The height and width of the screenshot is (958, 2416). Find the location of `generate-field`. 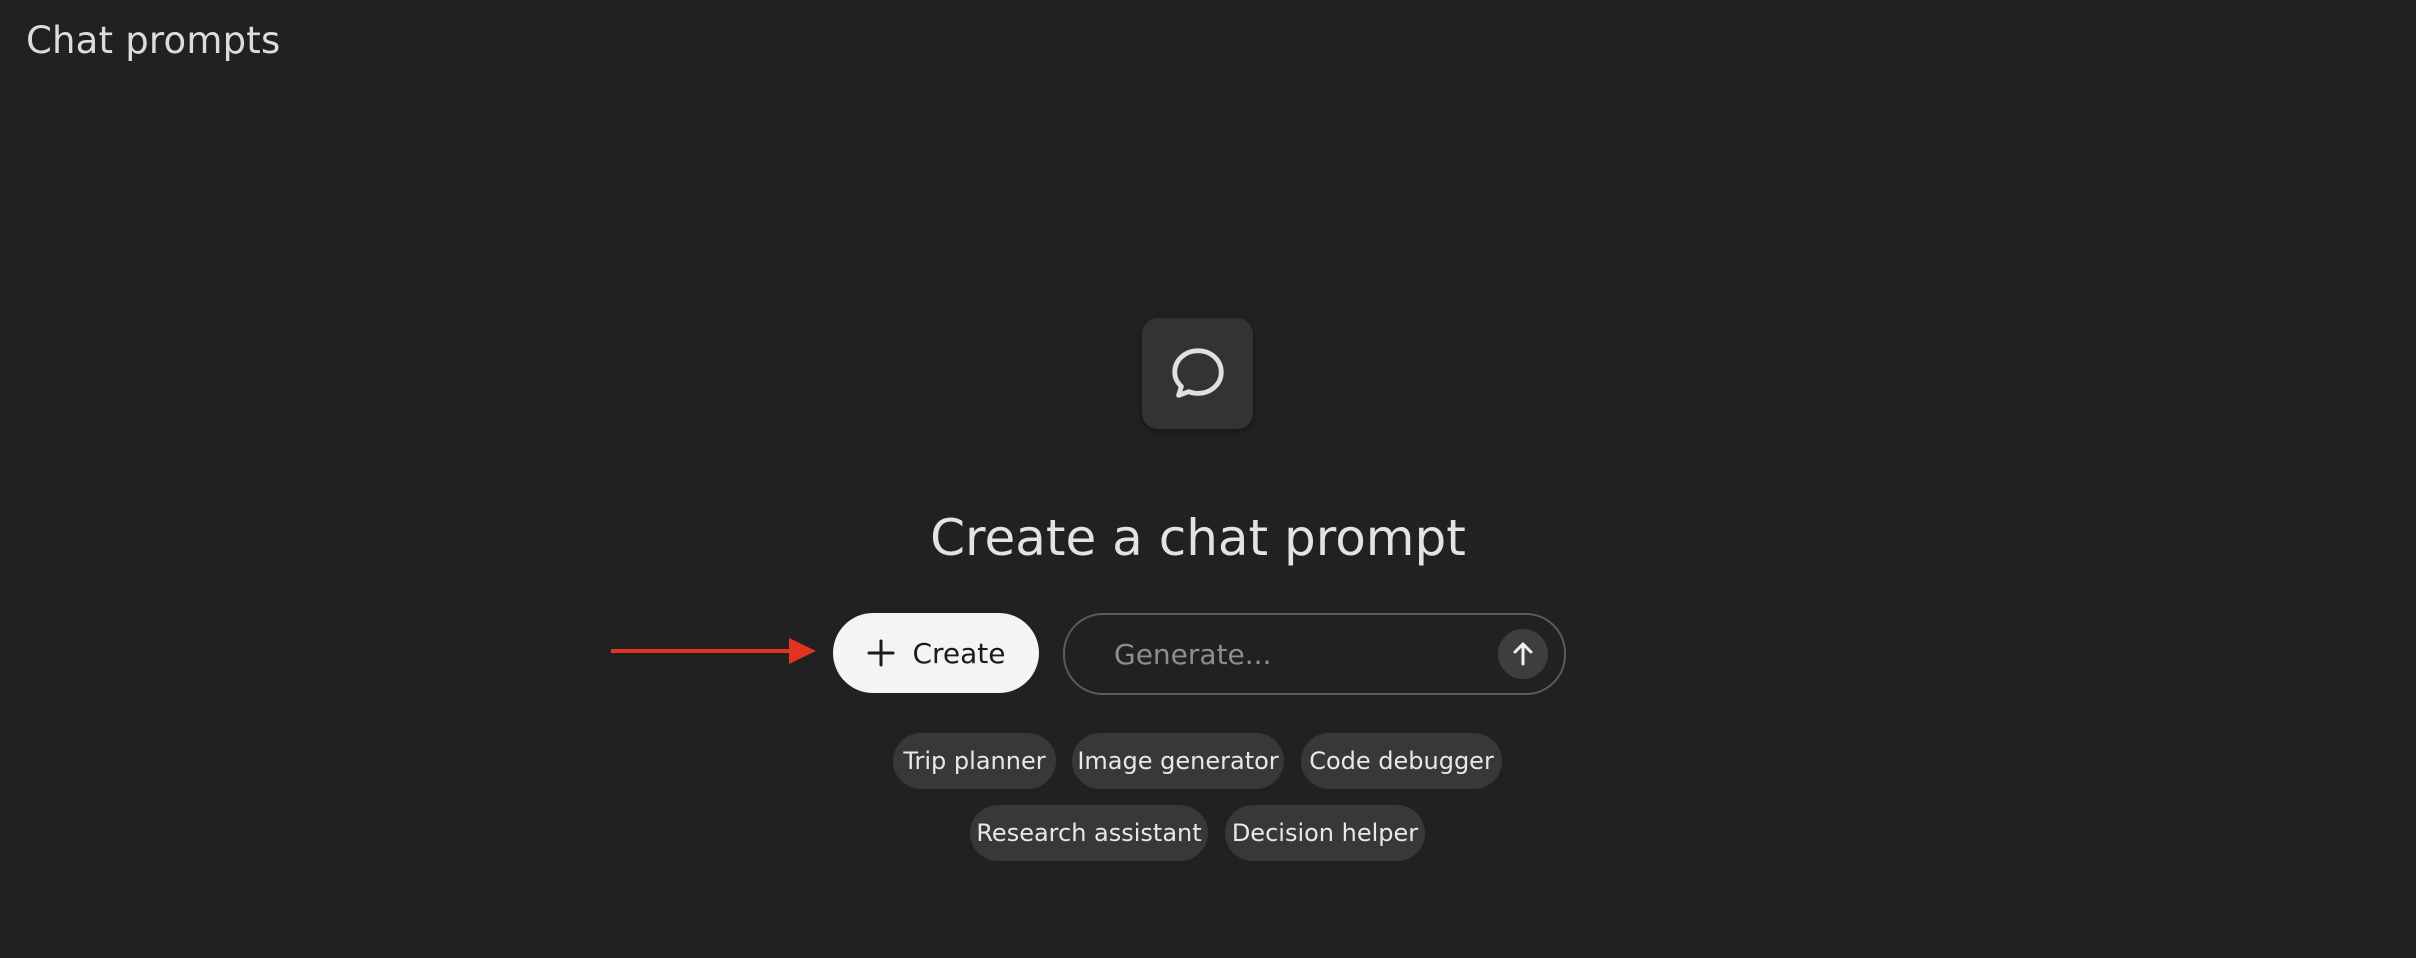

generate-field is located at coordinates (1314, 654).